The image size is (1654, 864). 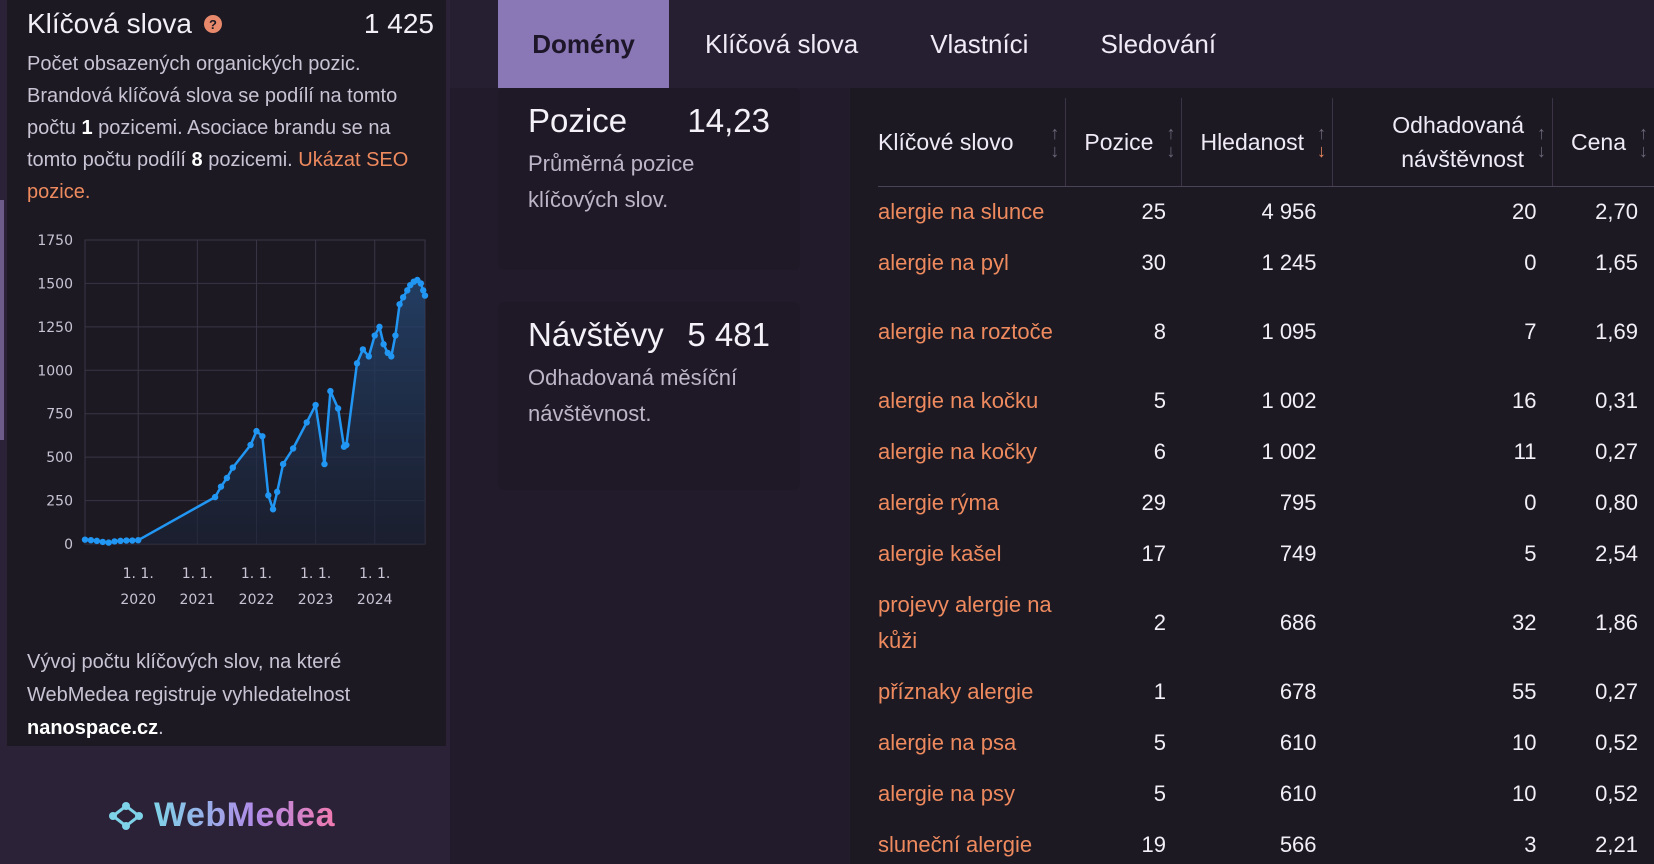 What do you see at coordinates (55, 284) in the screenshot?
I see `chart-y-tick-label: 1500` at bounding box center [55, 284].